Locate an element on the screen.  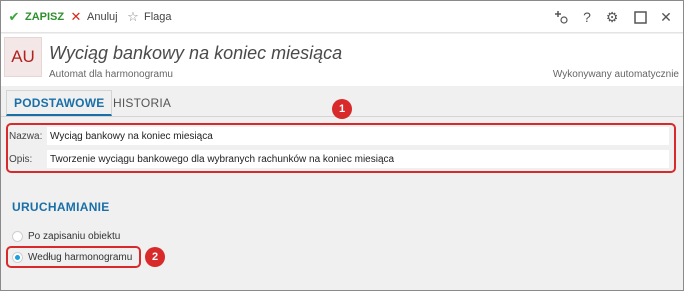
cancel-button: ✕ Anuluj is located at coordinates (93, 17).